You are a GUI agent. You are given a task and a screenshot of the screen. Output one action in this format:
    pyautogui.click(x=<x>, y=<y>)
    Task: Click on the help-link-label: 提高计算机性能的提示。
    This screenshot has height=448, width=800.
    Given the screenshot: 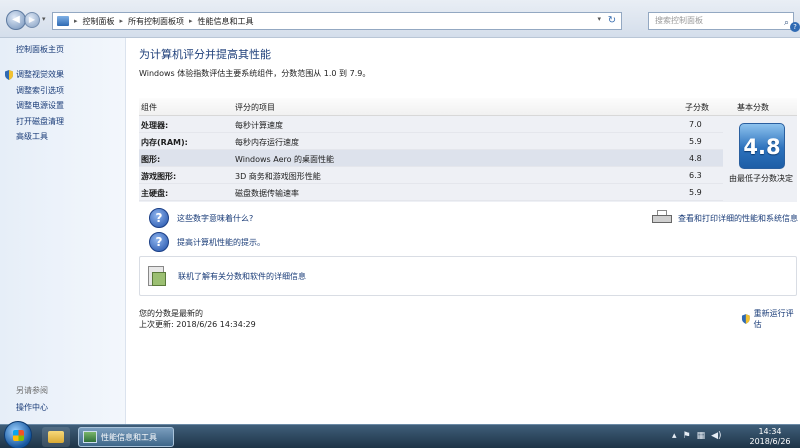 What is the action you would take?
    pyautogui.click(x=221, y=242)
    